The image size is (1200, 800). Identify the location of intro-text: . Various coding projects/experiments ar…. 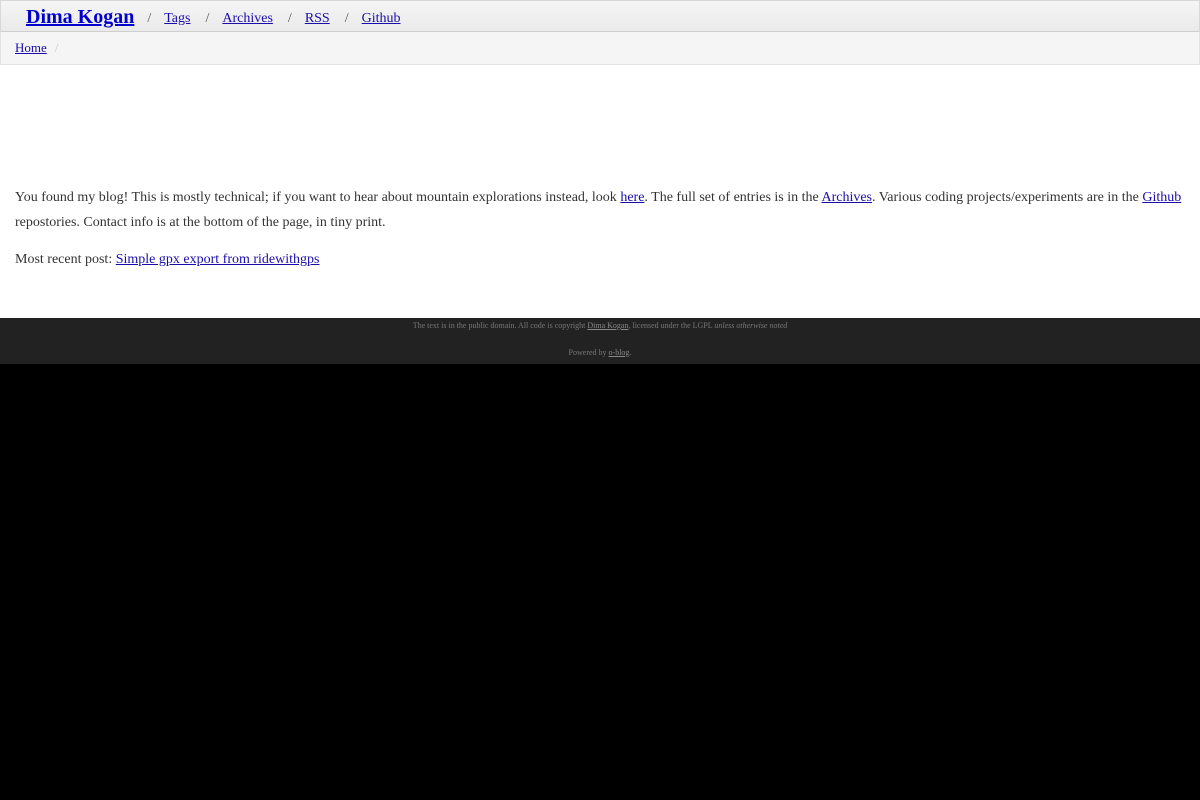
(1007, 197).